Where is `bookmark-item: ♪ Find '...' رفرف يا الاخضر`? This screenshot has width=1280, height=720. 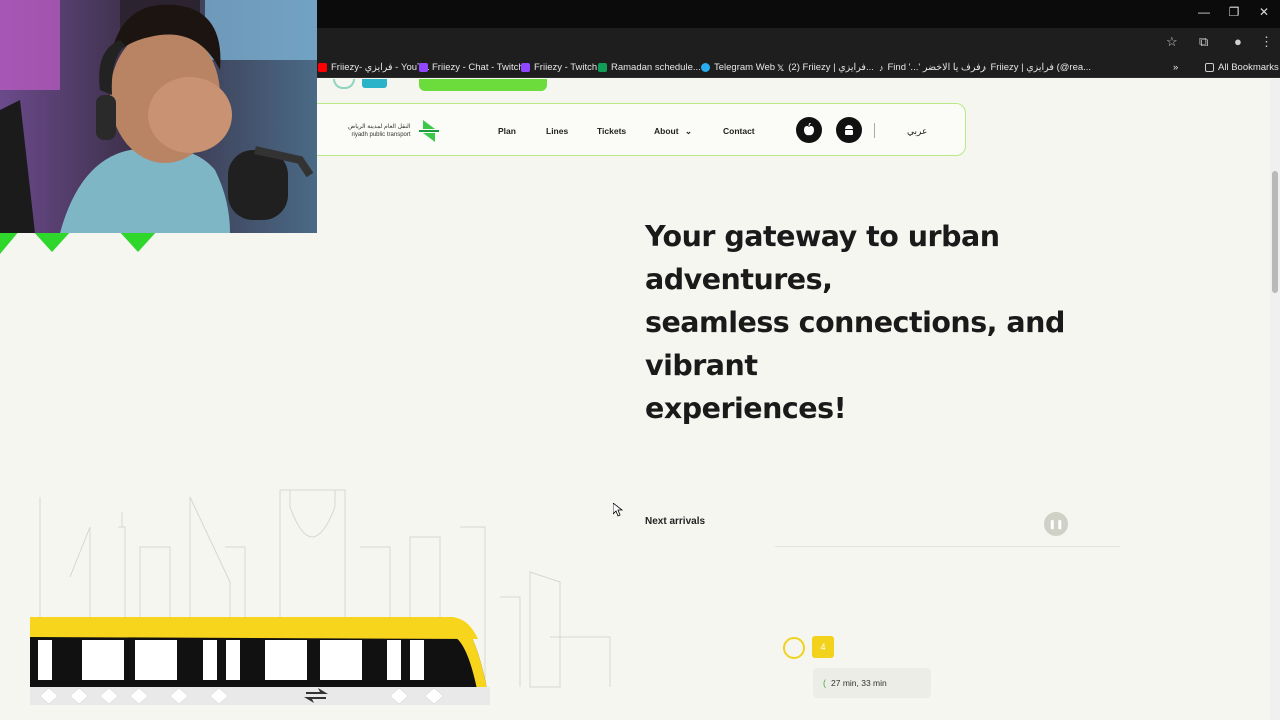
bookmark-item: ♪ Find '...' رفرف يا الاخضر is located at coordinates (932, 67).